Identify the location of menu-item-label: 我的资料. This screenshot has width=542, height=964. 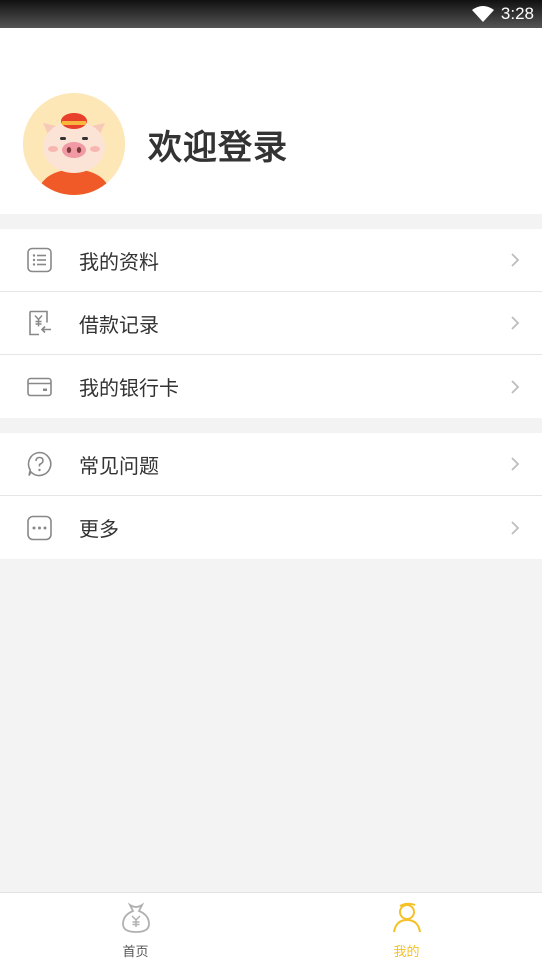
(119, 261).